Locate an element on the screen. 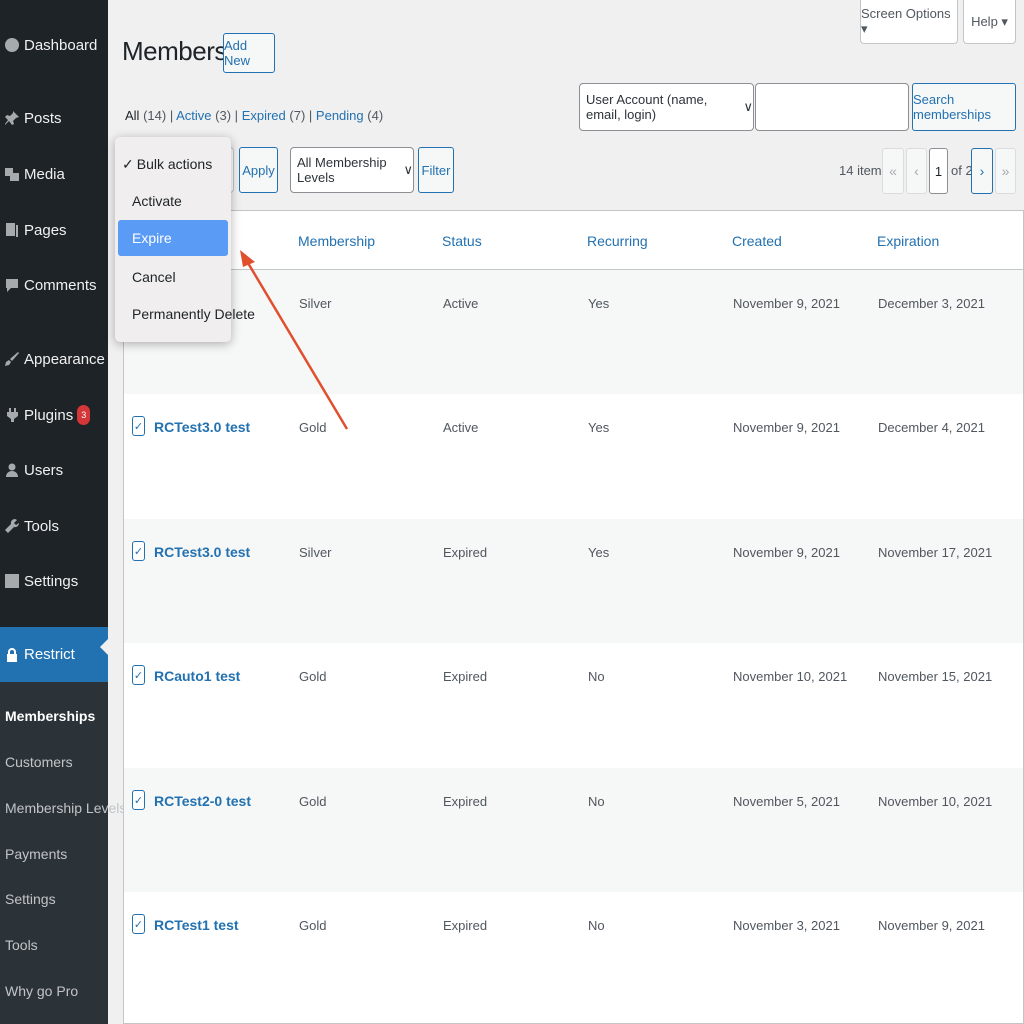 The width and height of the screenshot is (1024, 1024). current-page-input: 1 is located at coordinates (938, 171).